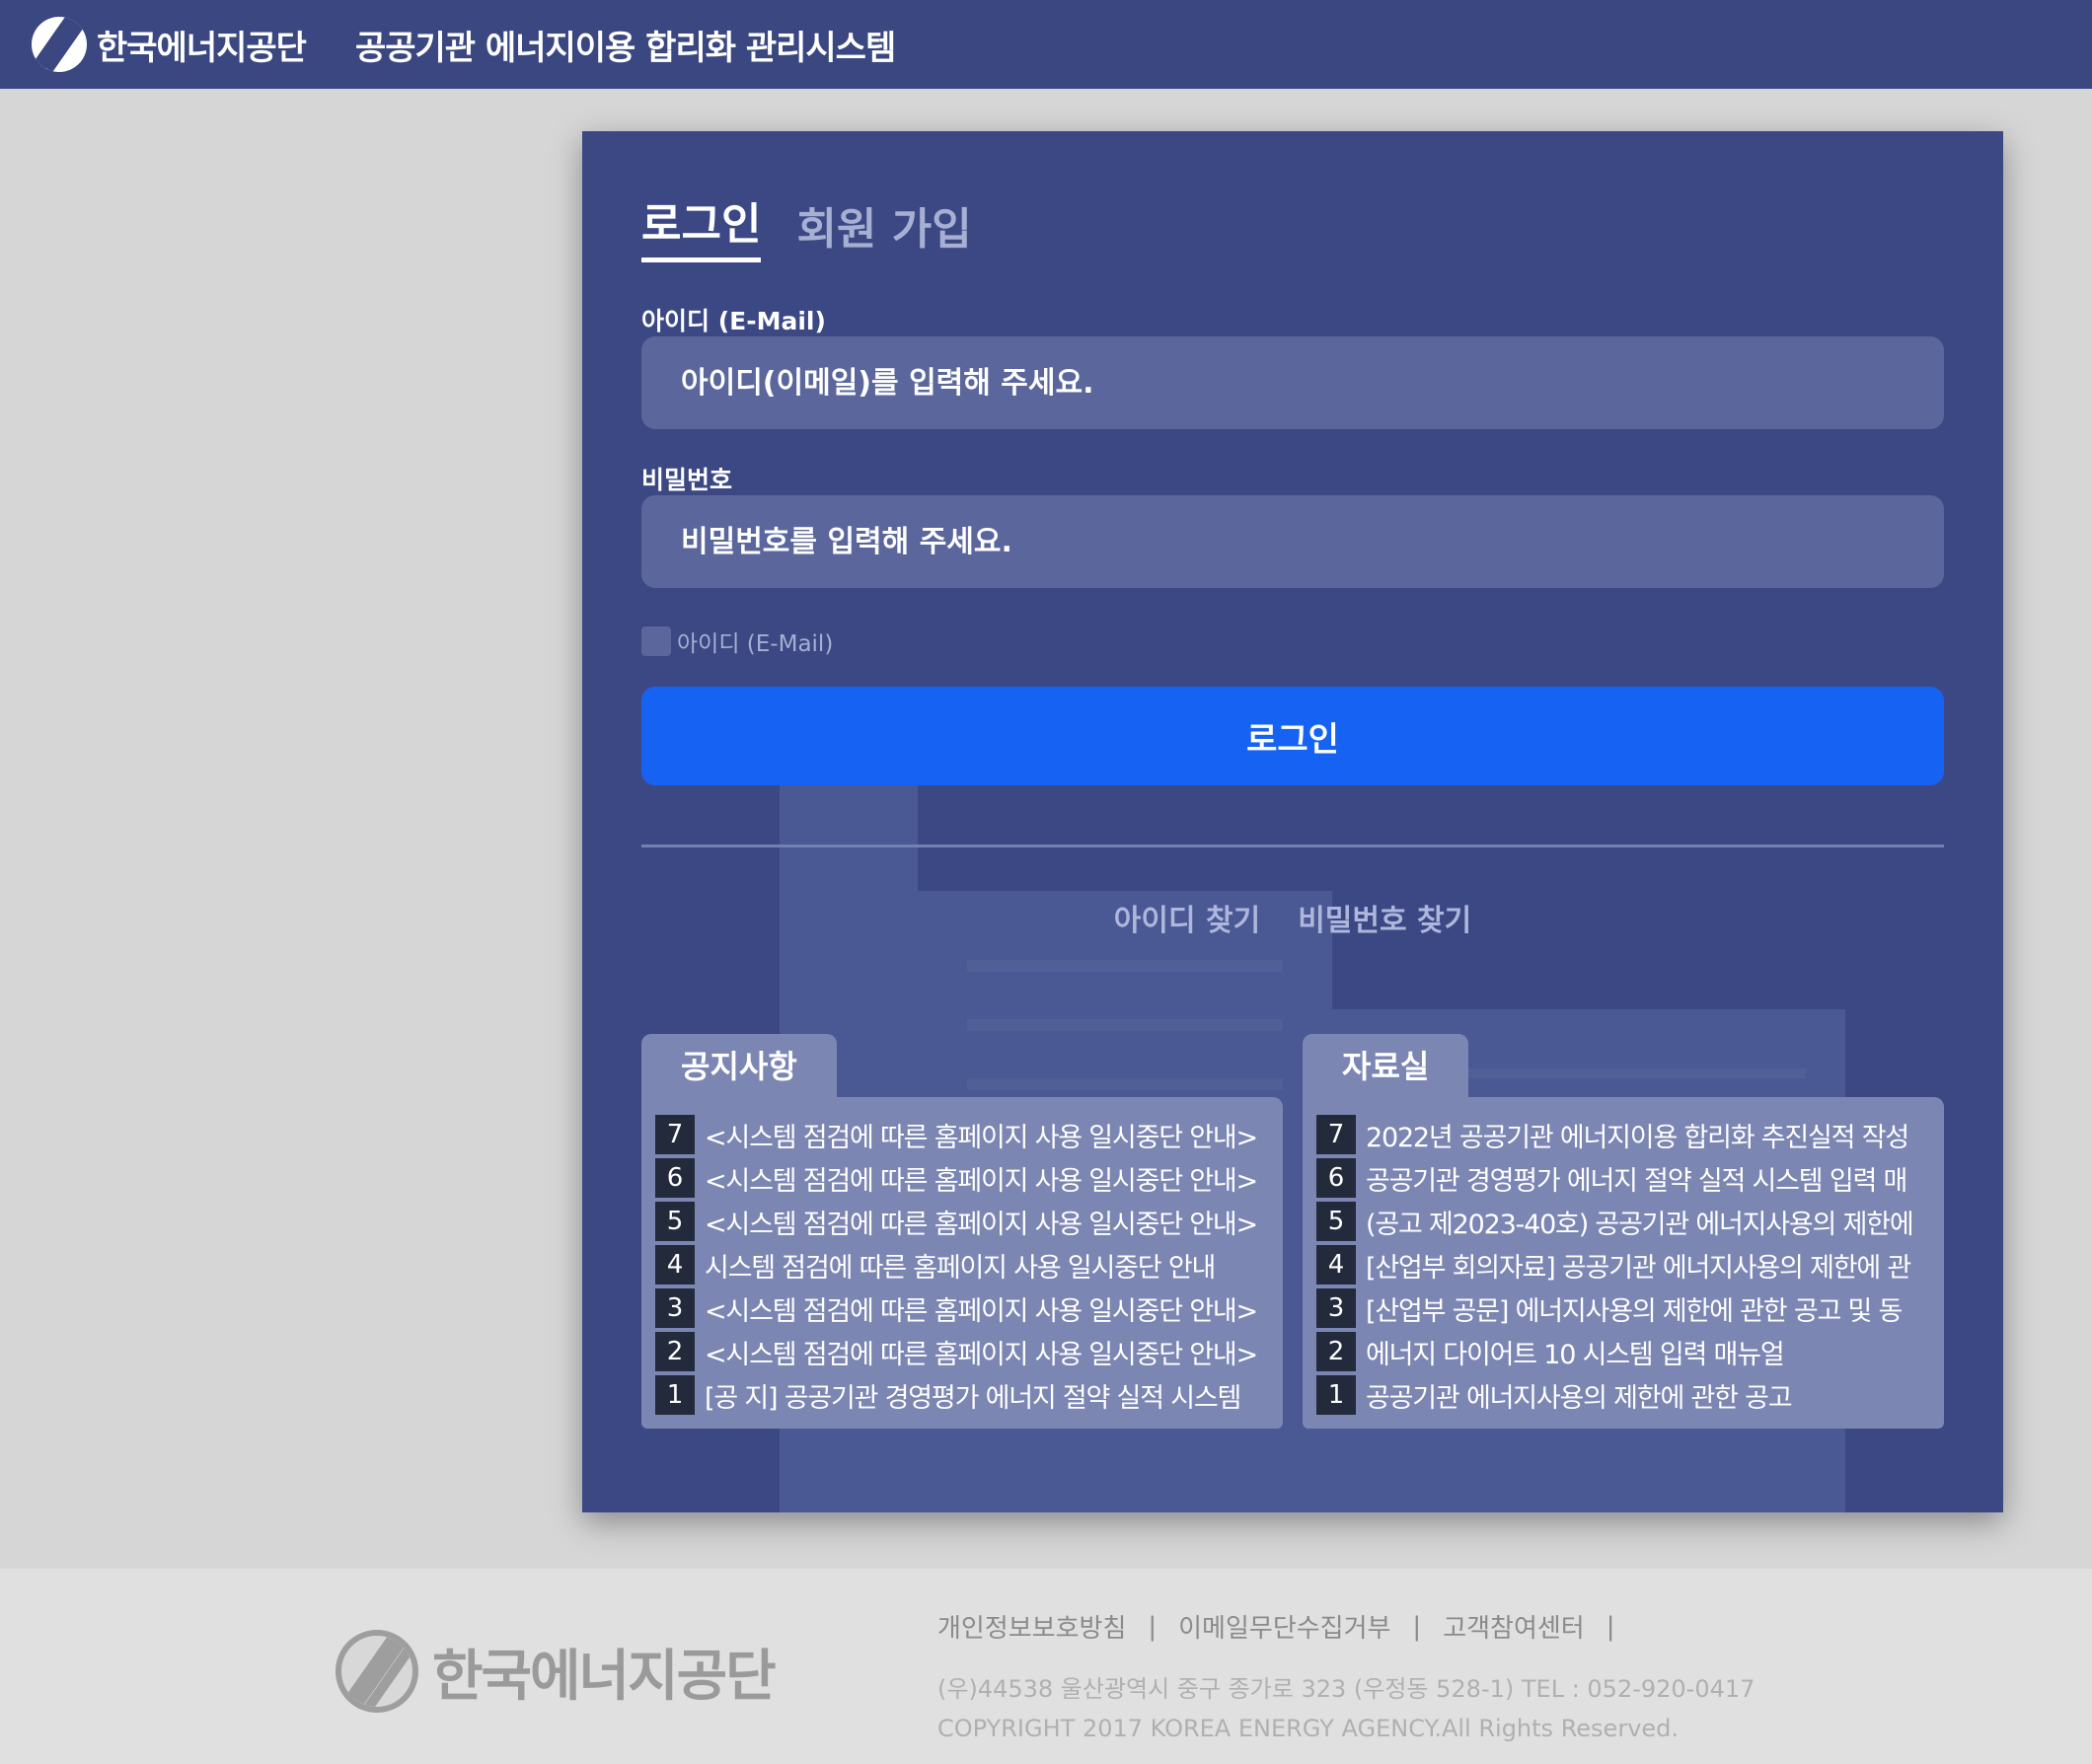  I want to click on archive-item: 3 [산업부 공문] 에너지사용의 제한에 관한 공고 및 동, so click(1623, 1308).